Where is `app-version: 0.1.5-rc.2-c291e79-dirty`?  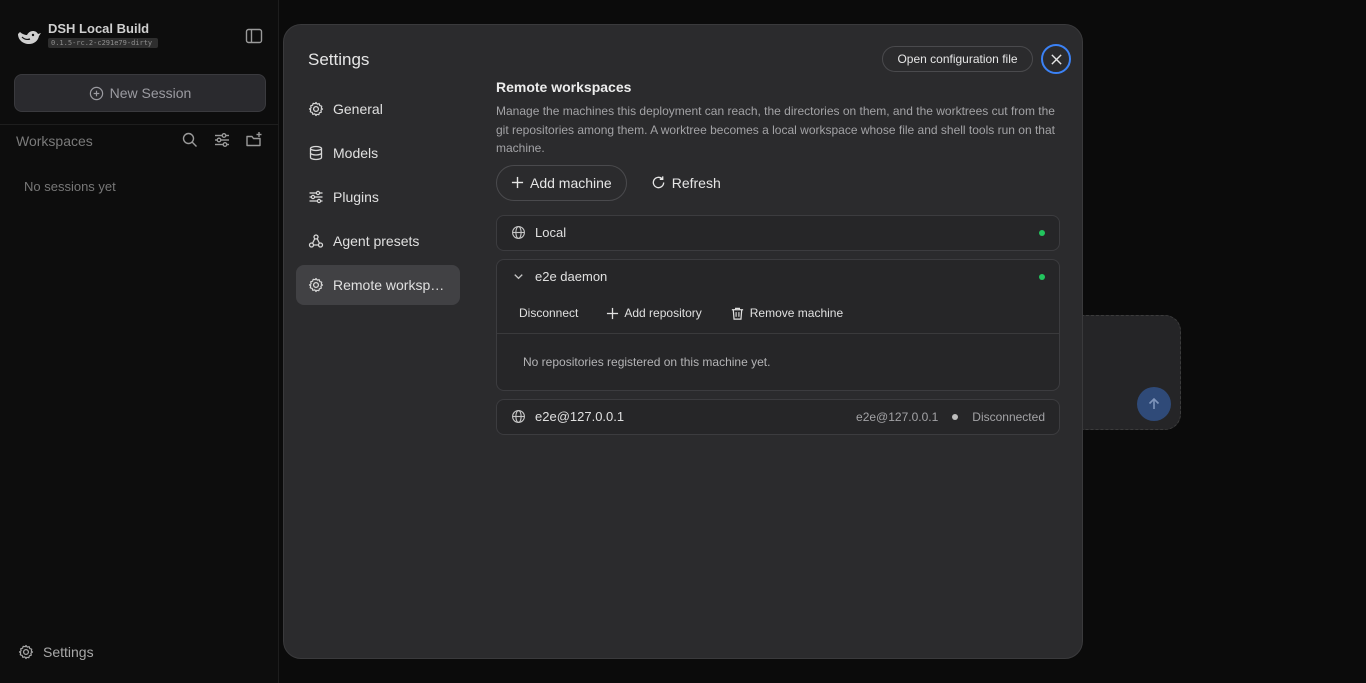 app-version: 0.1.5-rc.2-c291e79-dirty is located at coordinates (103, 43).